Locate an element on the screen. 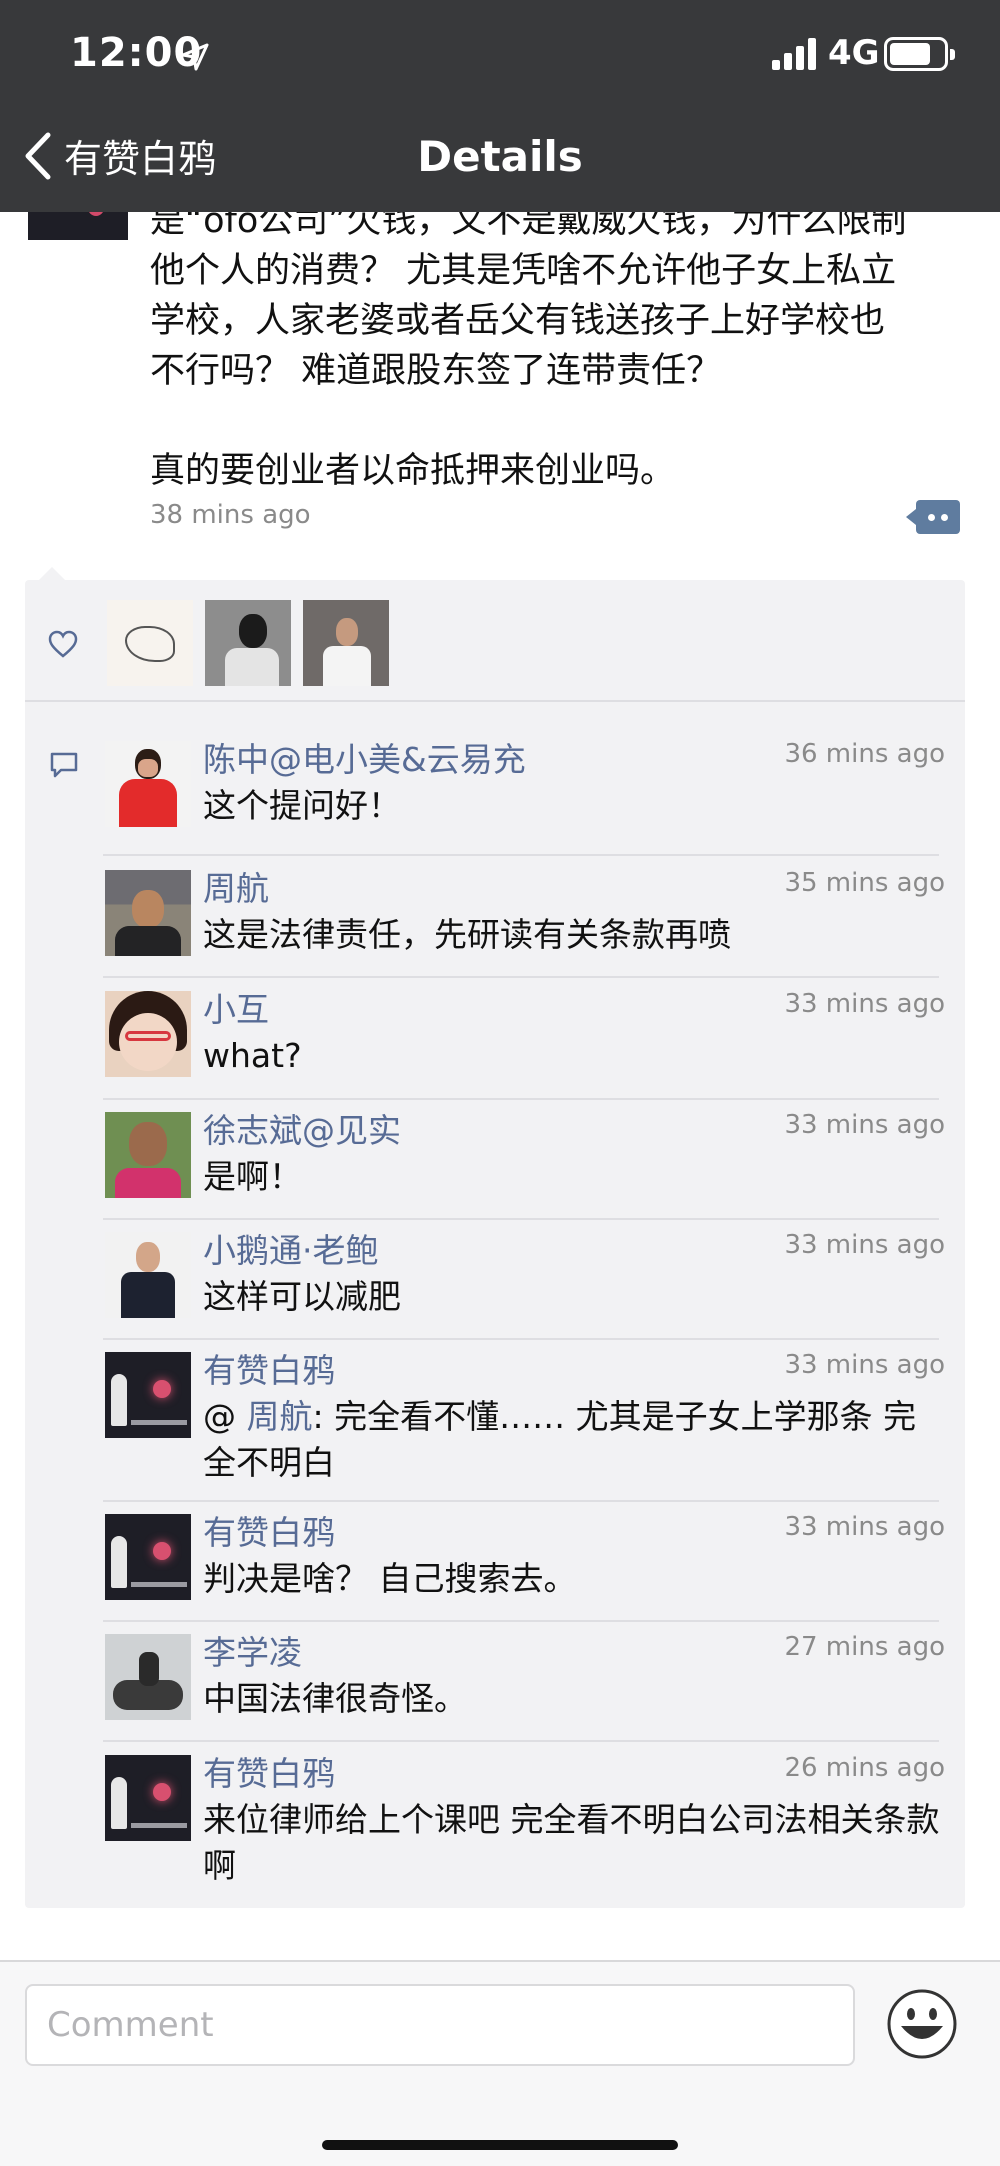 This screenshot has width=1000, height=2166. post-closing-line: 真的要创业者以命抵押来创业吗。 is located at coordinates (413, 471).